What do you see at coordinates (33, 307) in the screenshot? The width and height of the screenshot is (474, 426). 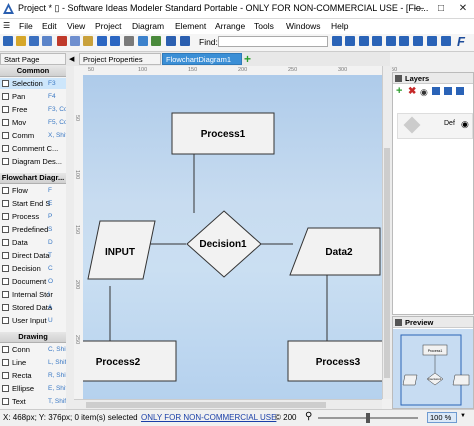 I see `toolbox-item: Stored Data A` at bounding box center [33, 307].